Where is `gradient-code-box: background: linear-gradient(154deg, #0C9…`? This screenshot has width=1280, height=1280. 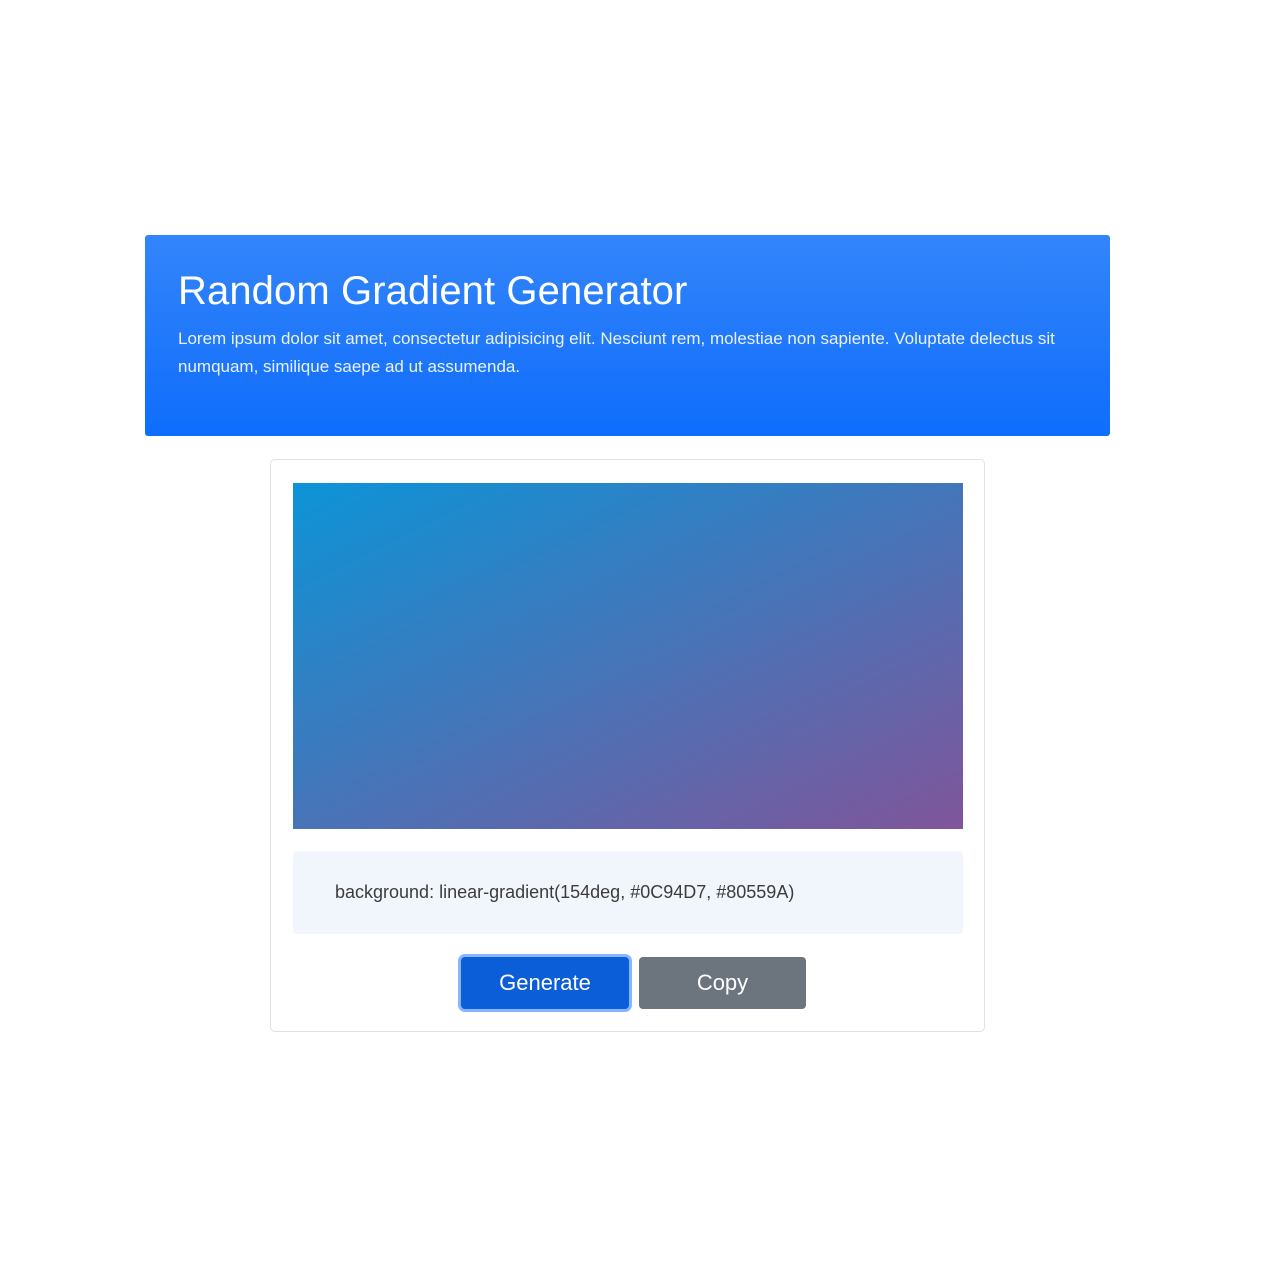 gradient-code-box: background: linear-gradient(154deg, #0C9… is located at coordinates (628, 892).